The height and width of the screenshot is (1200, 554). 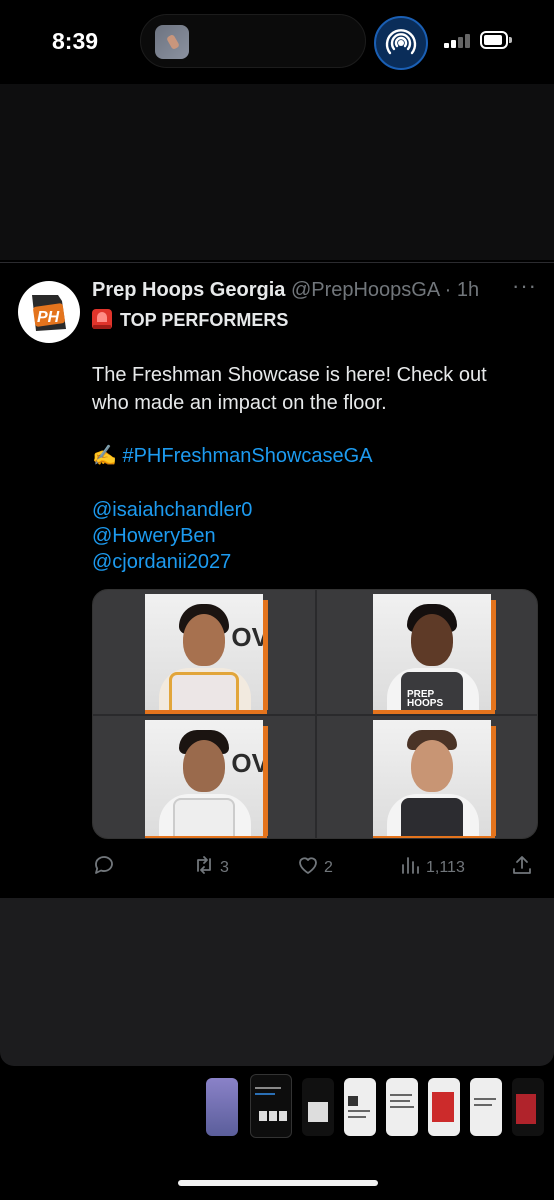 I want to click on dynamic-island, so click(x=253, y=41).